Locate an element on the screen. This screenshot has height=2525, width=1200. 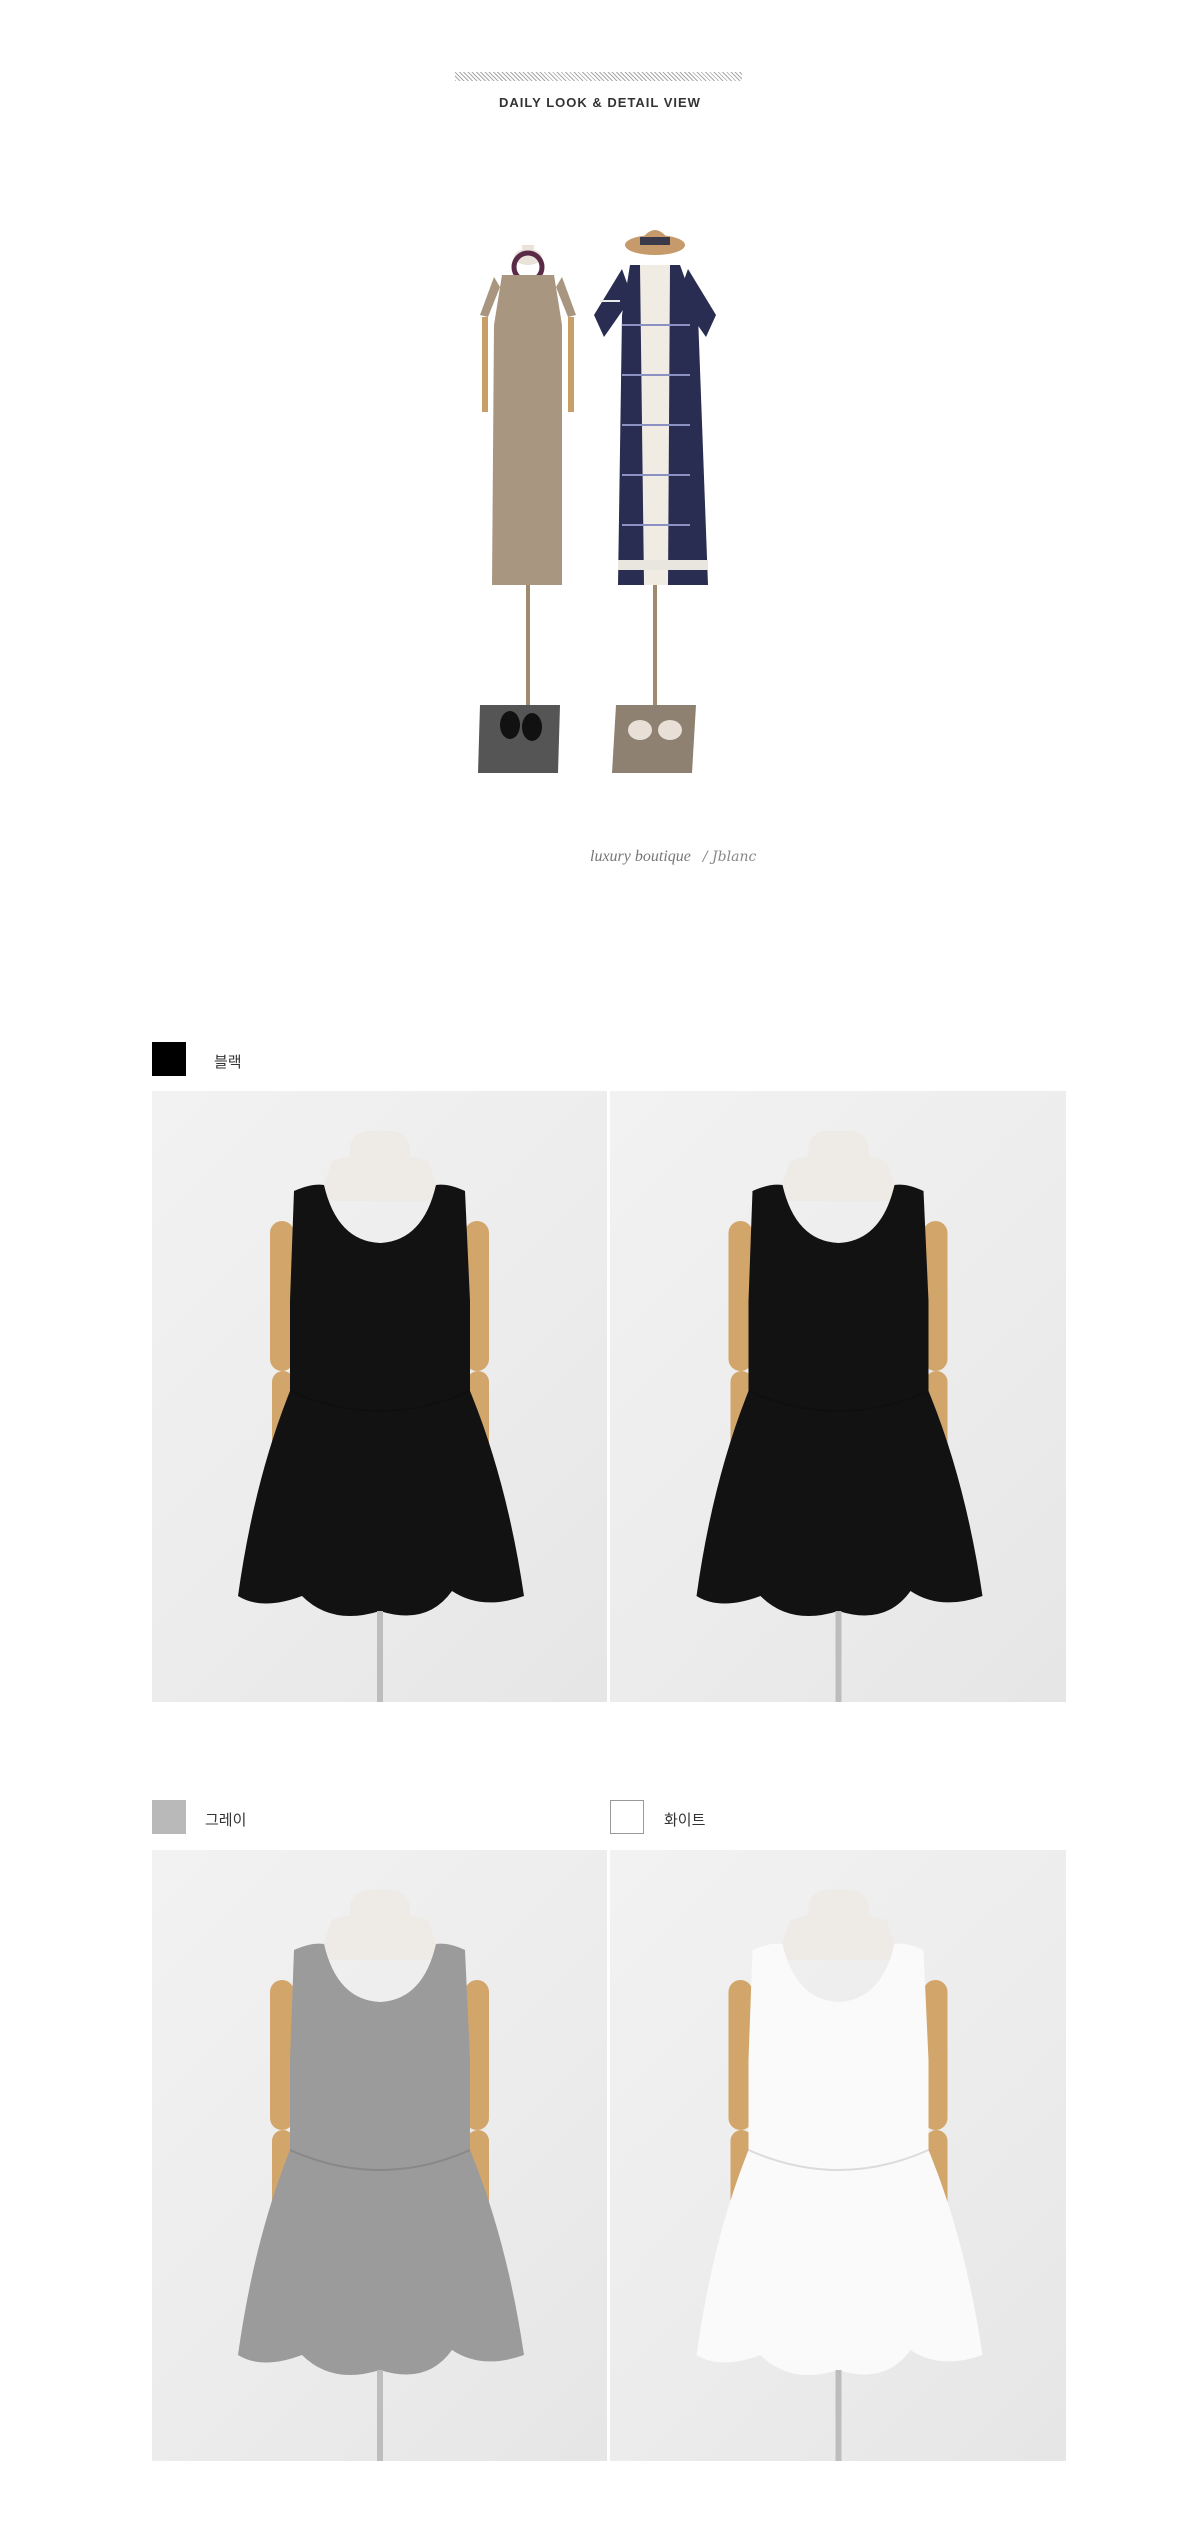
product-photo-black-front is located at coordinates (379, 1396).